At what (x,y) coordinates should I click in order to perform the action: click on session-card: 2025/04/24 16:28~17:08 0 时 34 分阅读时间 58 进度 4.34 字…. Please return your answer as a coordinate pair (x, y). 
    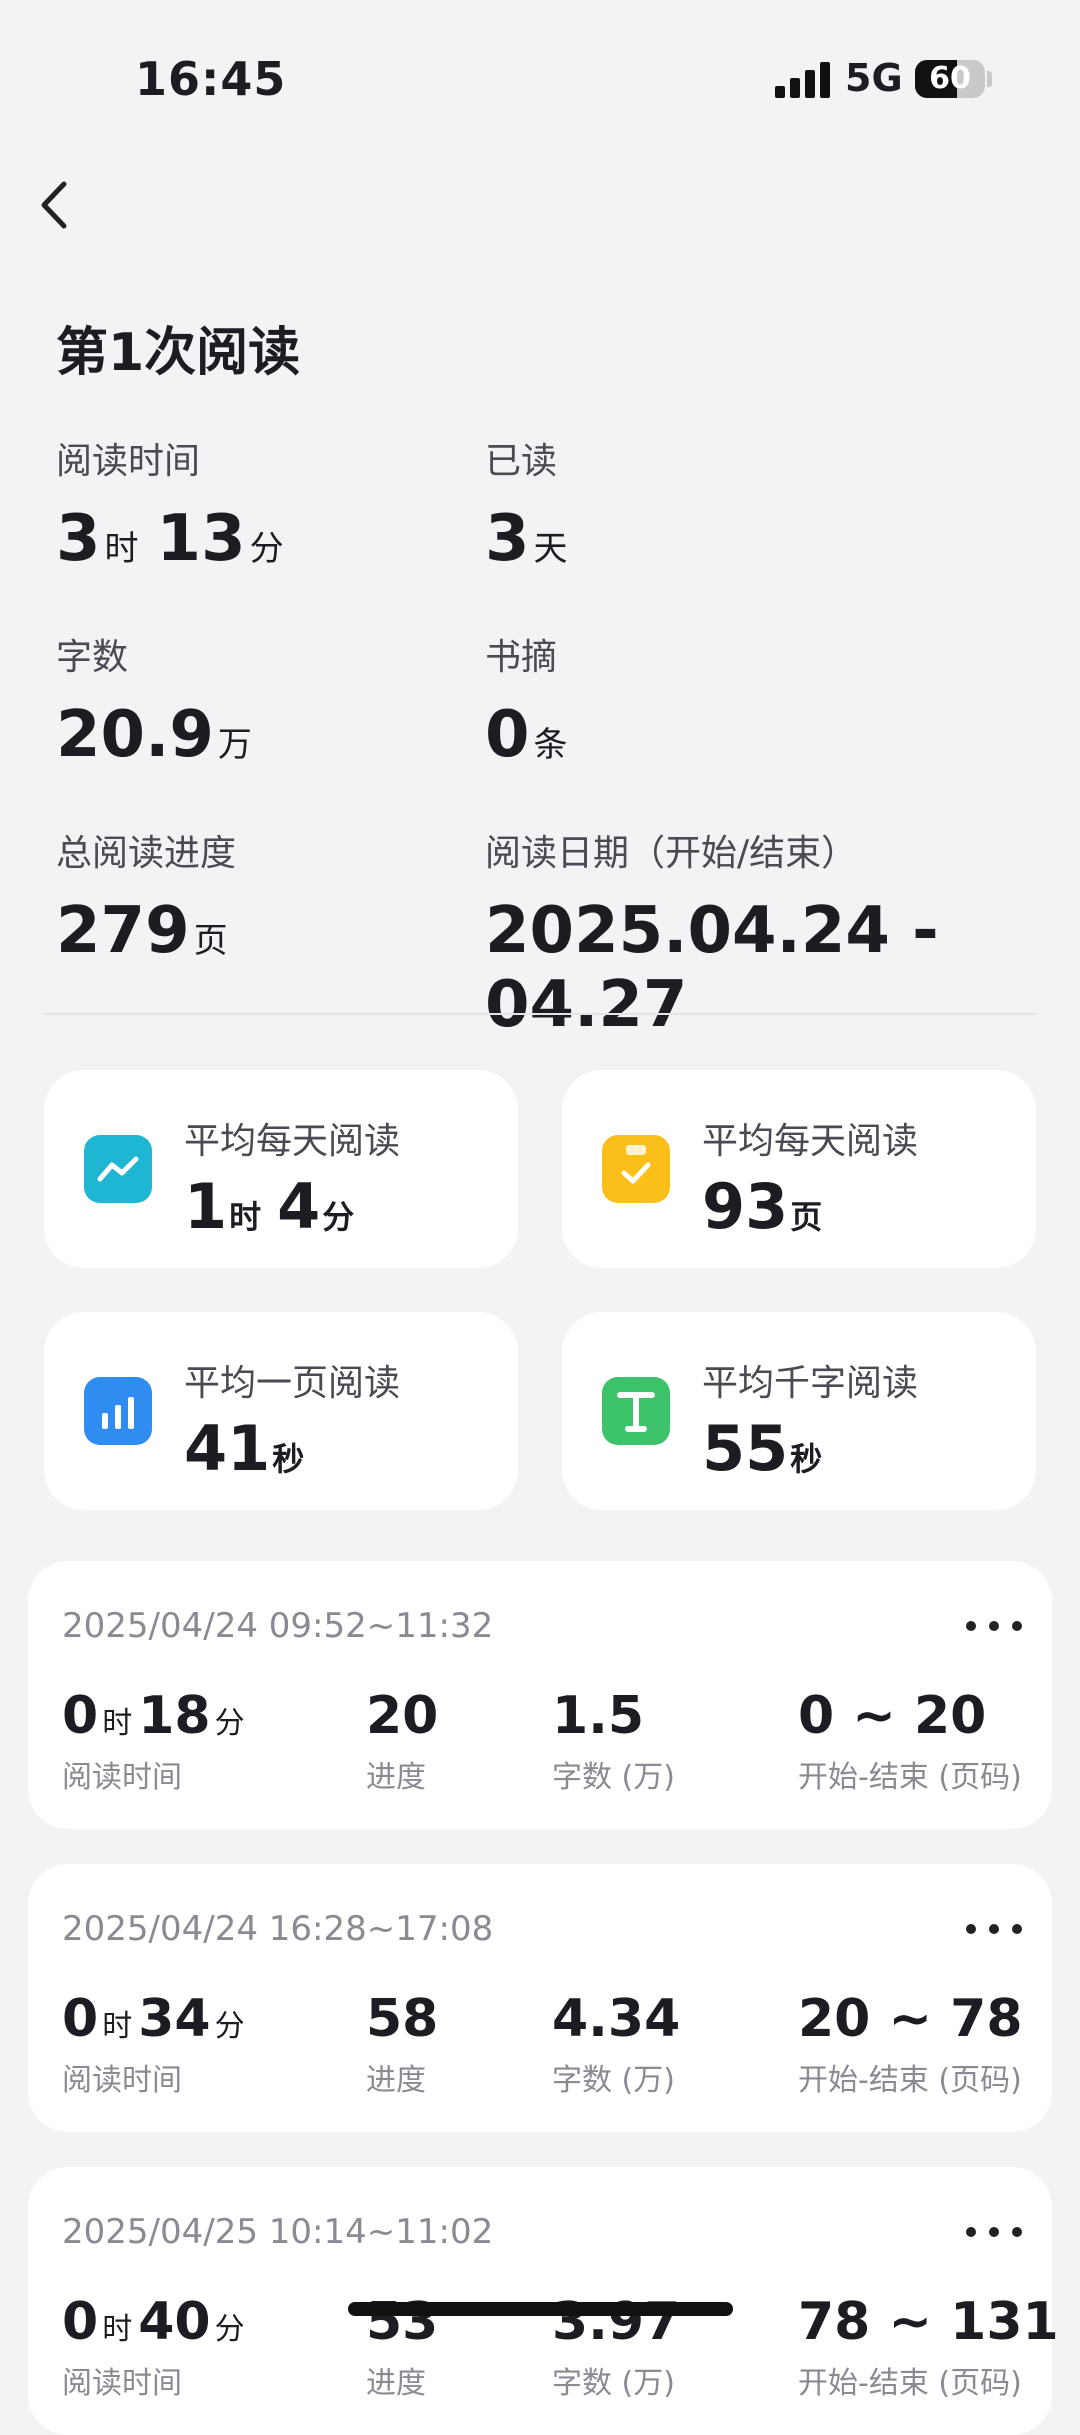
    Looking at the image, I should click on (540, 1998).